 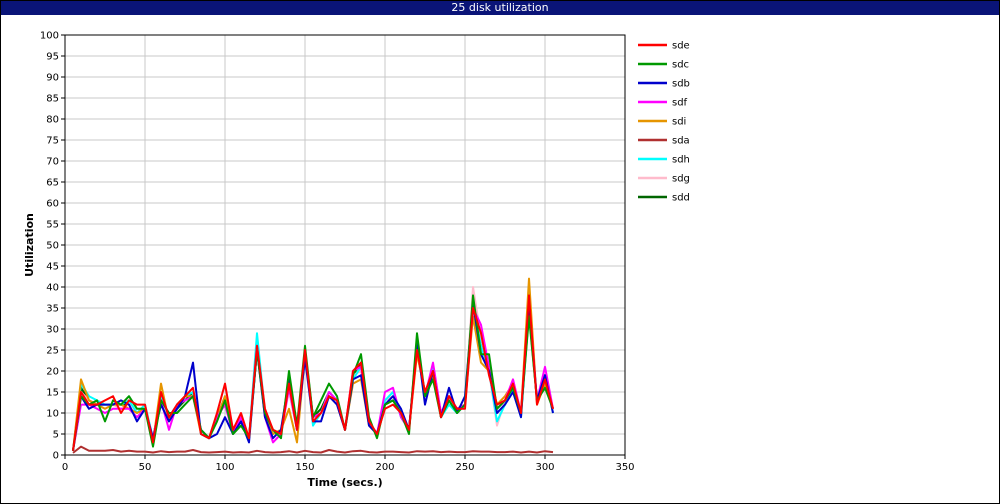 I want to click on legend-item-sdh: sdh, so click(x=664, y=160).